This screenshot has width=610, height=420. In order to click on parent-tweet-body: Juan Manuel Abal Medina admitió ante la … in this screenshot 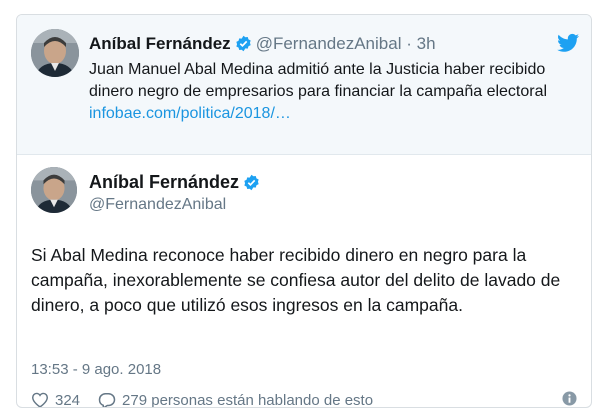, I will do `click(318, 80)`.